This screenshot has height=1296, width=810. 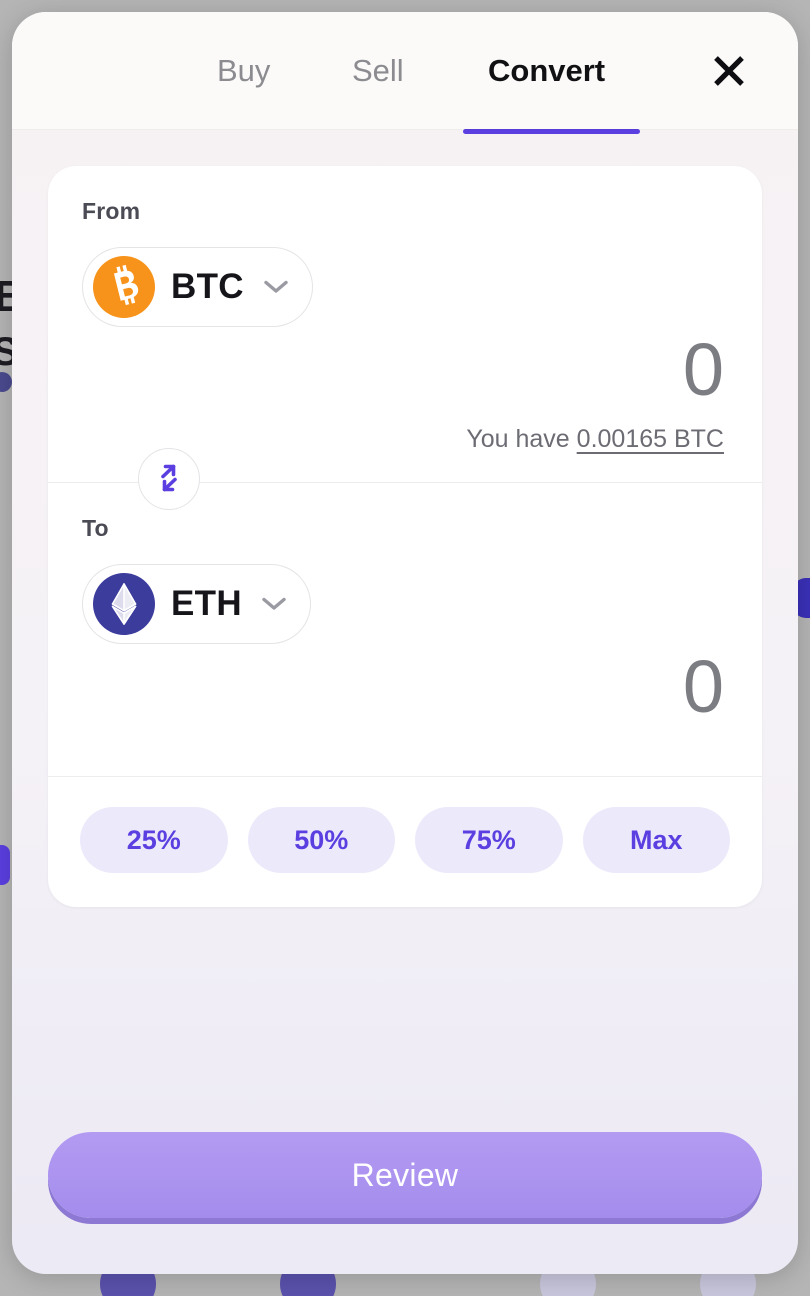 What do you see at coordinates (546, 71) in the screenshot?
I see `tab-convert: Convert` at bounding box center [546, 71].